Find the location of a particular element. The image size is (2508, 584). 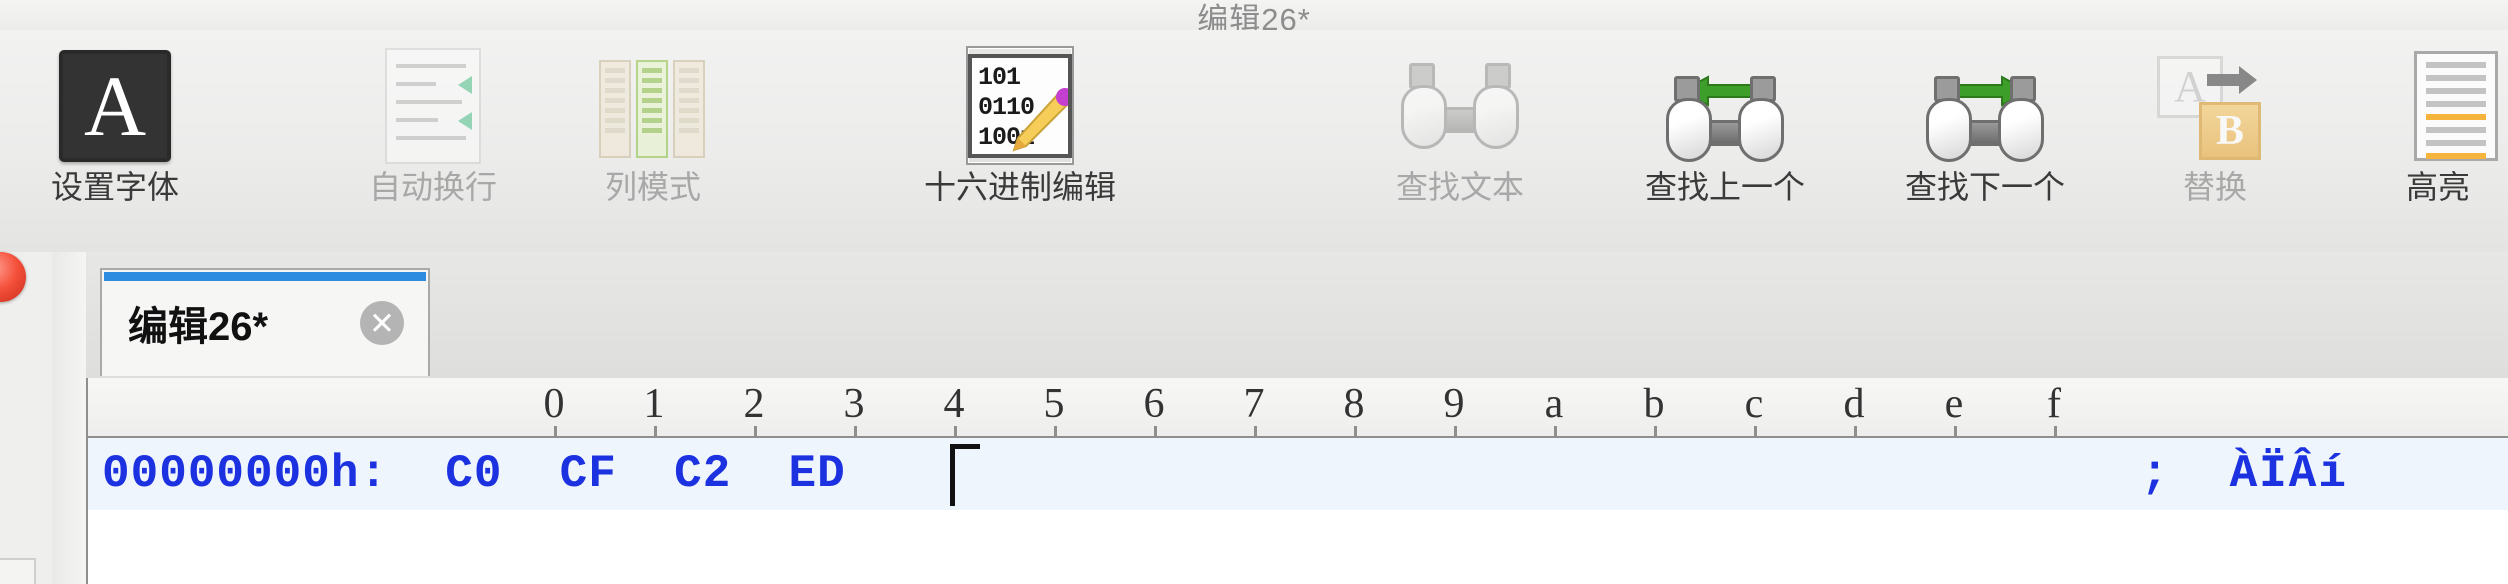

left-panel-box is located at coordinates (18, 571).